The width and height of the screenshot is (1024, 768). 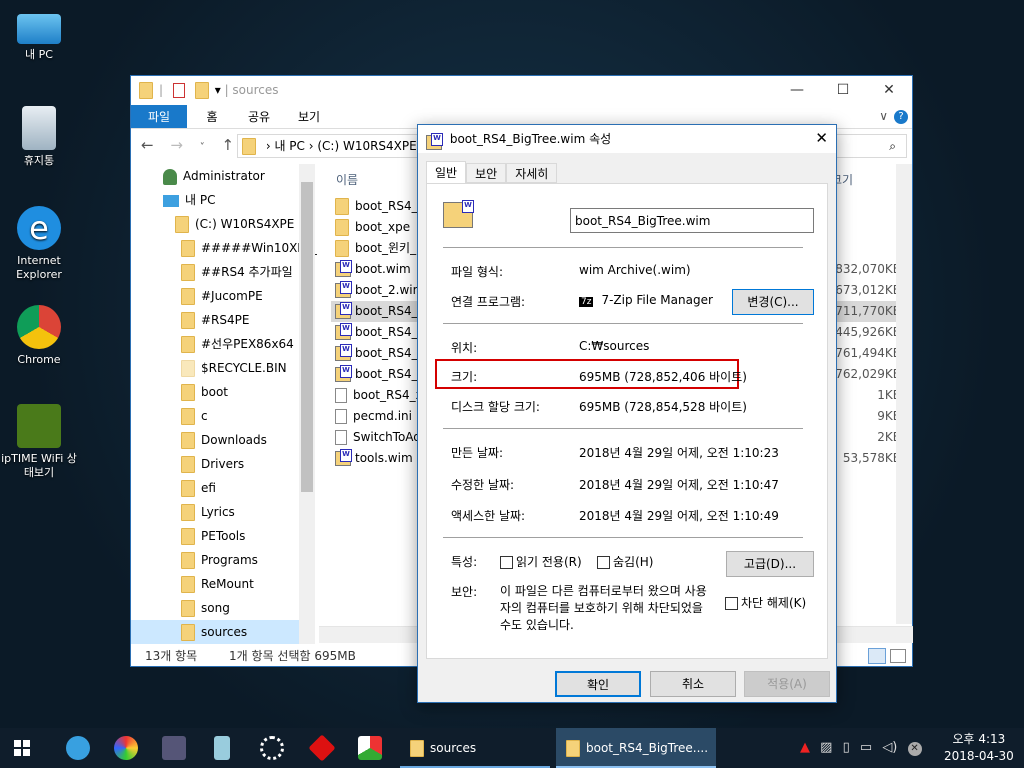 What do you see at coordinates (843, 90) in the screenshot?
I see `maximize-button: ☐` at bounding box center [843, 90].